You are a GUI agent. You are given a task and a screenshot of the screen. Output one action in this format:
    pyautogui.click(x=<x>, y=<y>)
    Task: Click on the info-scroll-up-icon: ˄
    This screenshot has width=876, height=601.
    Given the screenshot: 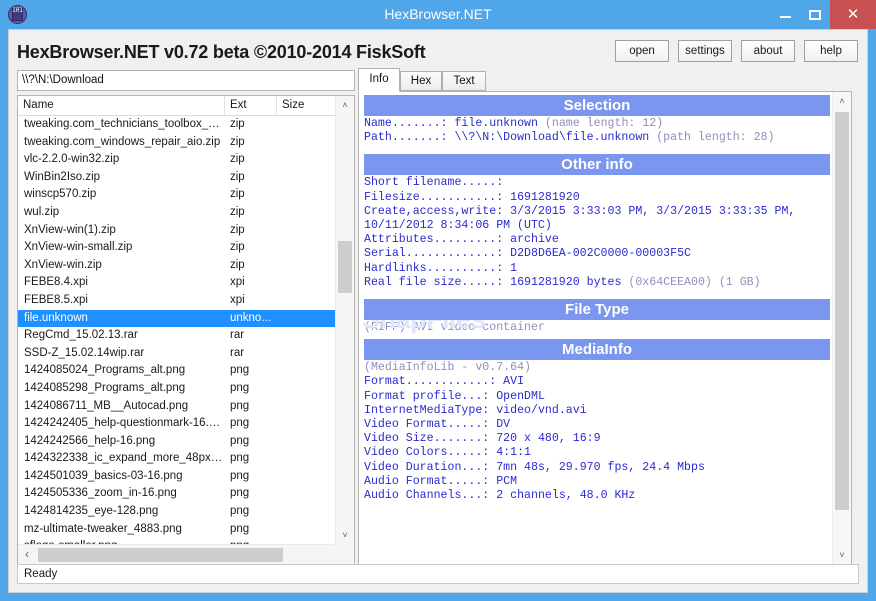 What is the action you would take?
    pyautogui.click(x=842, y=101)
    